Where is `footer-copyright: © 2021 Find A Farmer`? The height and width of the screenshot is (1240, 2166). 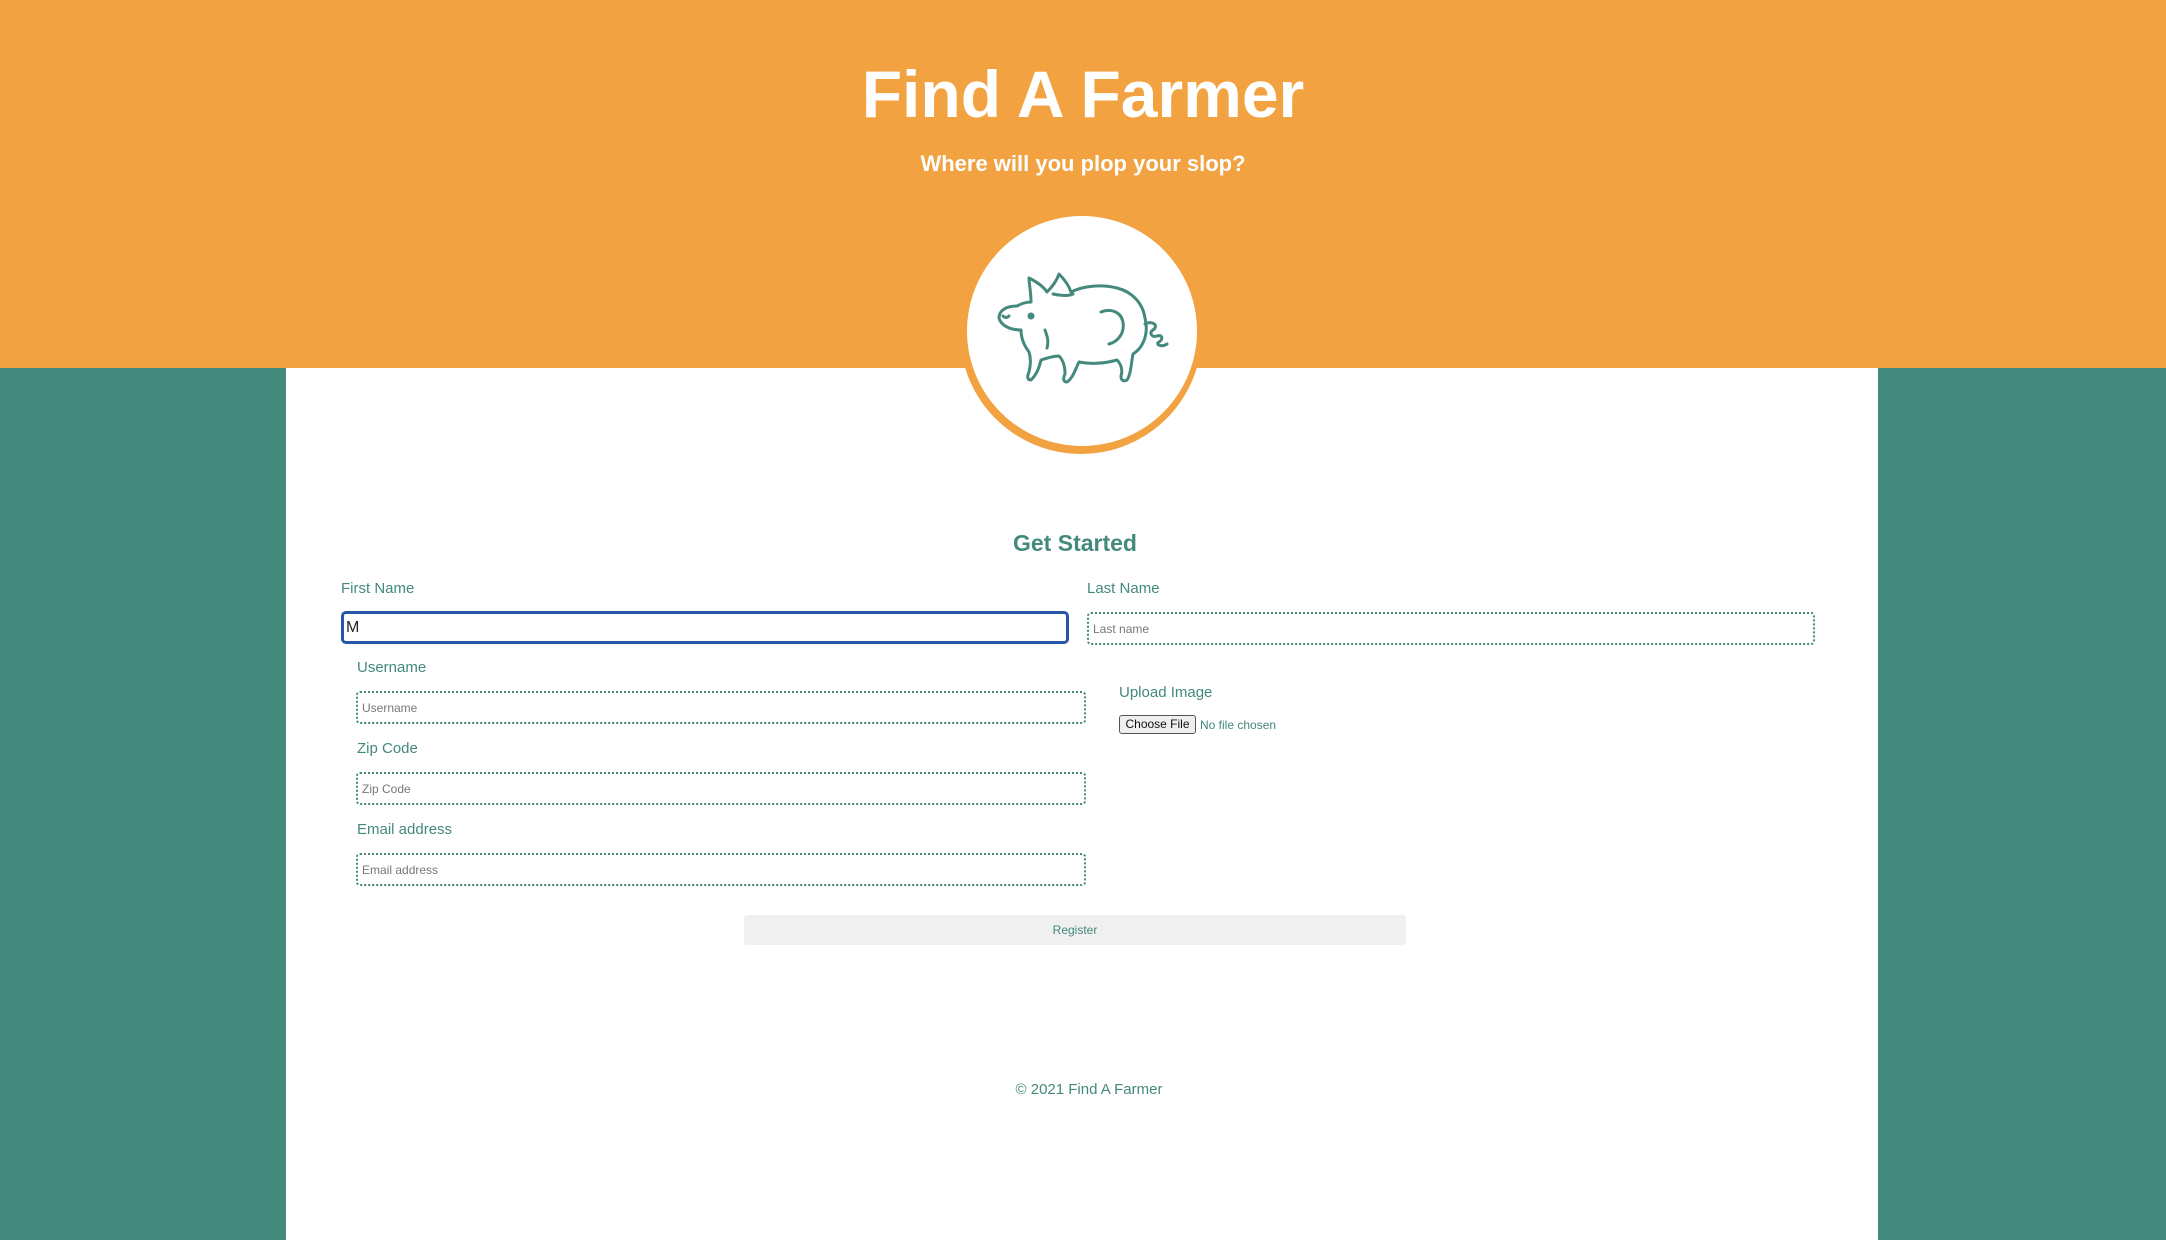
footer-copyright: © 2021 Find A Farmer is located at coordinates (1089, 1089).